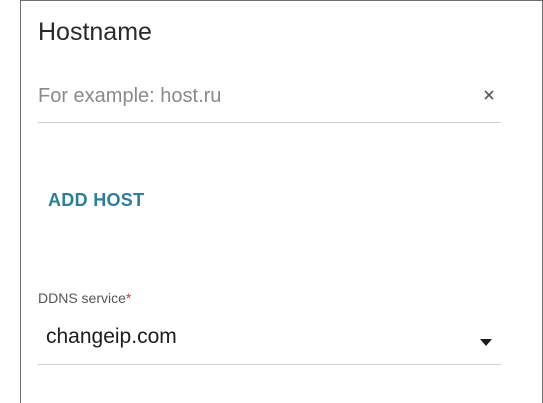 This screenshot has height=403, width=543. I want to click on caret-down-icon, so click(486, 340).